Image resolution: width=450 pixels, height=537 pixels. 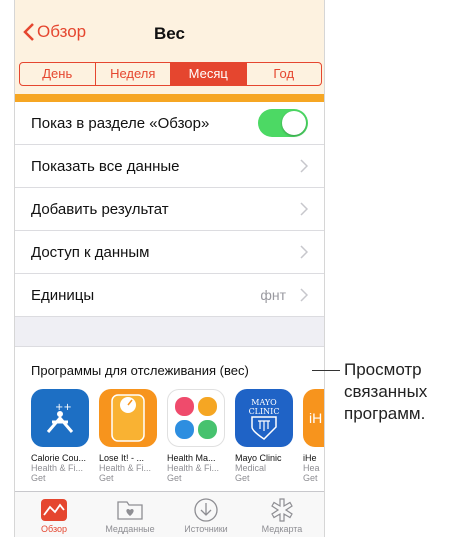 What do you see at coordinates (54, 529) in the screenshot?
I see `tab-label: Обзор` at bounding box center [54, 529].